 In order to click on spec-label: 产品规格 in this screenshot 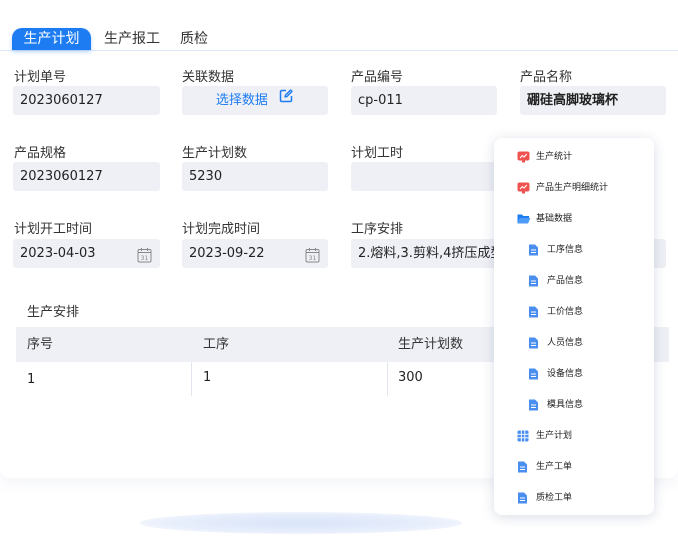, I will do `click(40, 153)`.